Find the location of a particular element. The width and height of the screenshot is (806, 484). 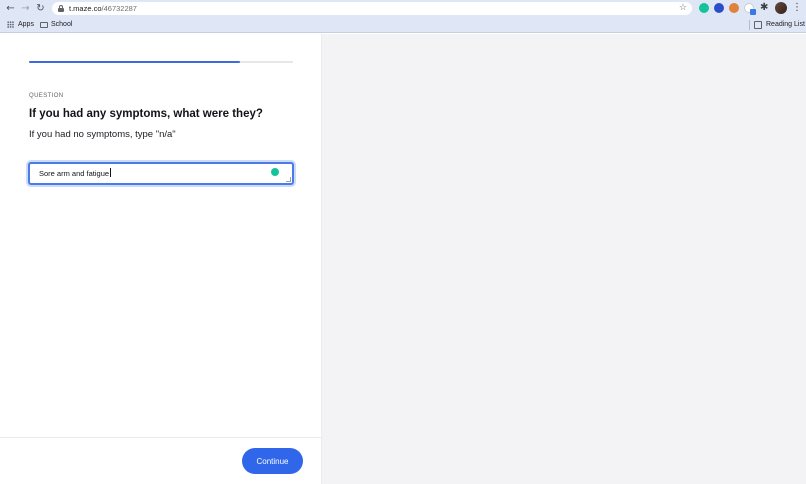

progress-bar is located at coordinates (161, 62).